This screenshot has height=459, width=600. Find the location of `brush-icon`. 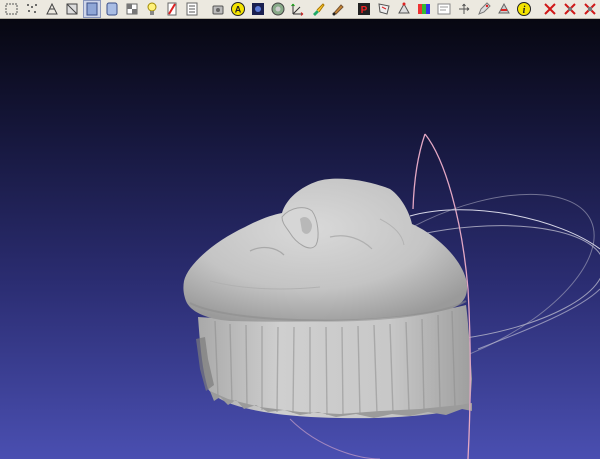

brush-icon is located at coordinates (338, 9).